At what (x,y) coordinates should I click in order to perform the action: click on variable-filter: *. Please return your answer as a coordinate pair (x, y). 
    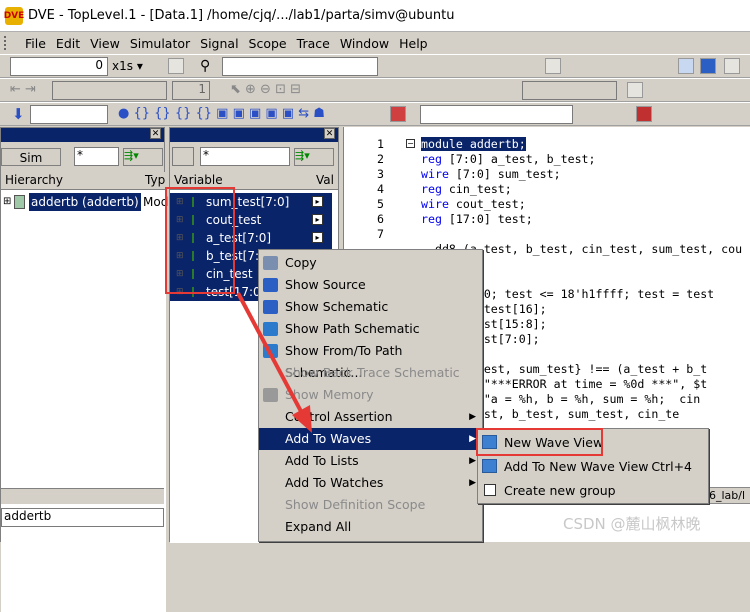
    Looking at the image, I should click on (245, 156).